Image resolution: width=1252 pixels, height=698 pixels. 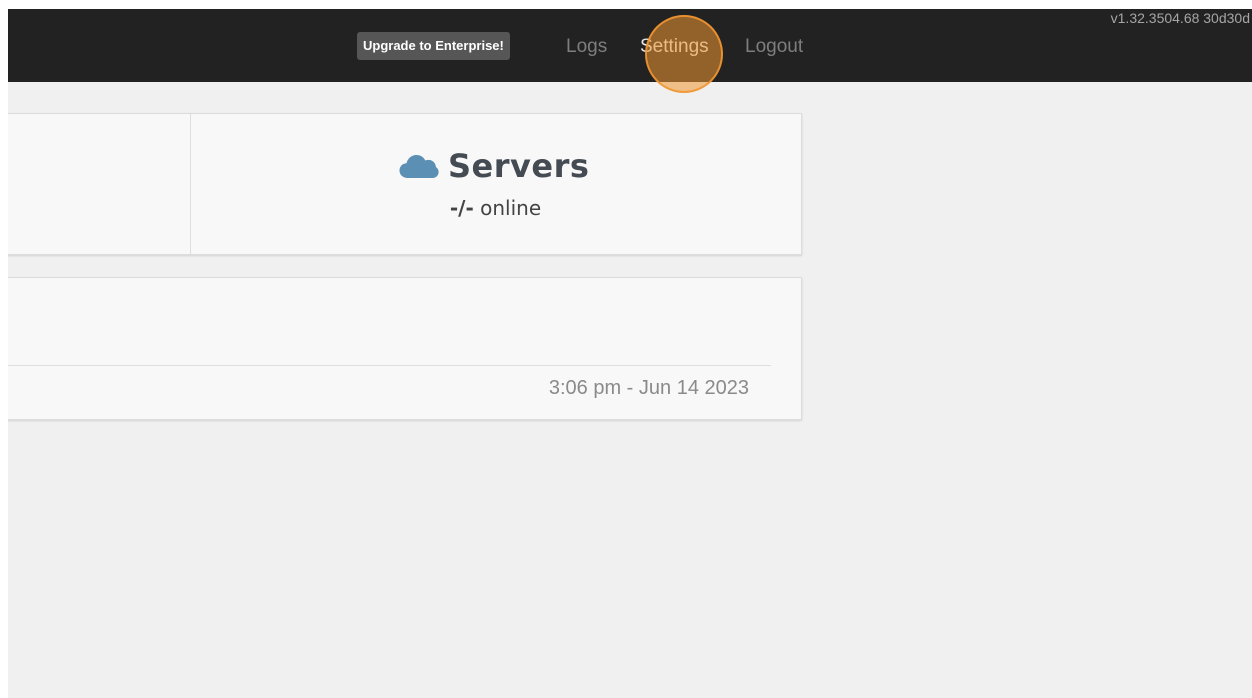 What do you see at coordinates (433, 46) in the screenshot?
I see `upgrade-enterprise-button: Upgrade to Enterprise!` at bounding box center [433, 46].